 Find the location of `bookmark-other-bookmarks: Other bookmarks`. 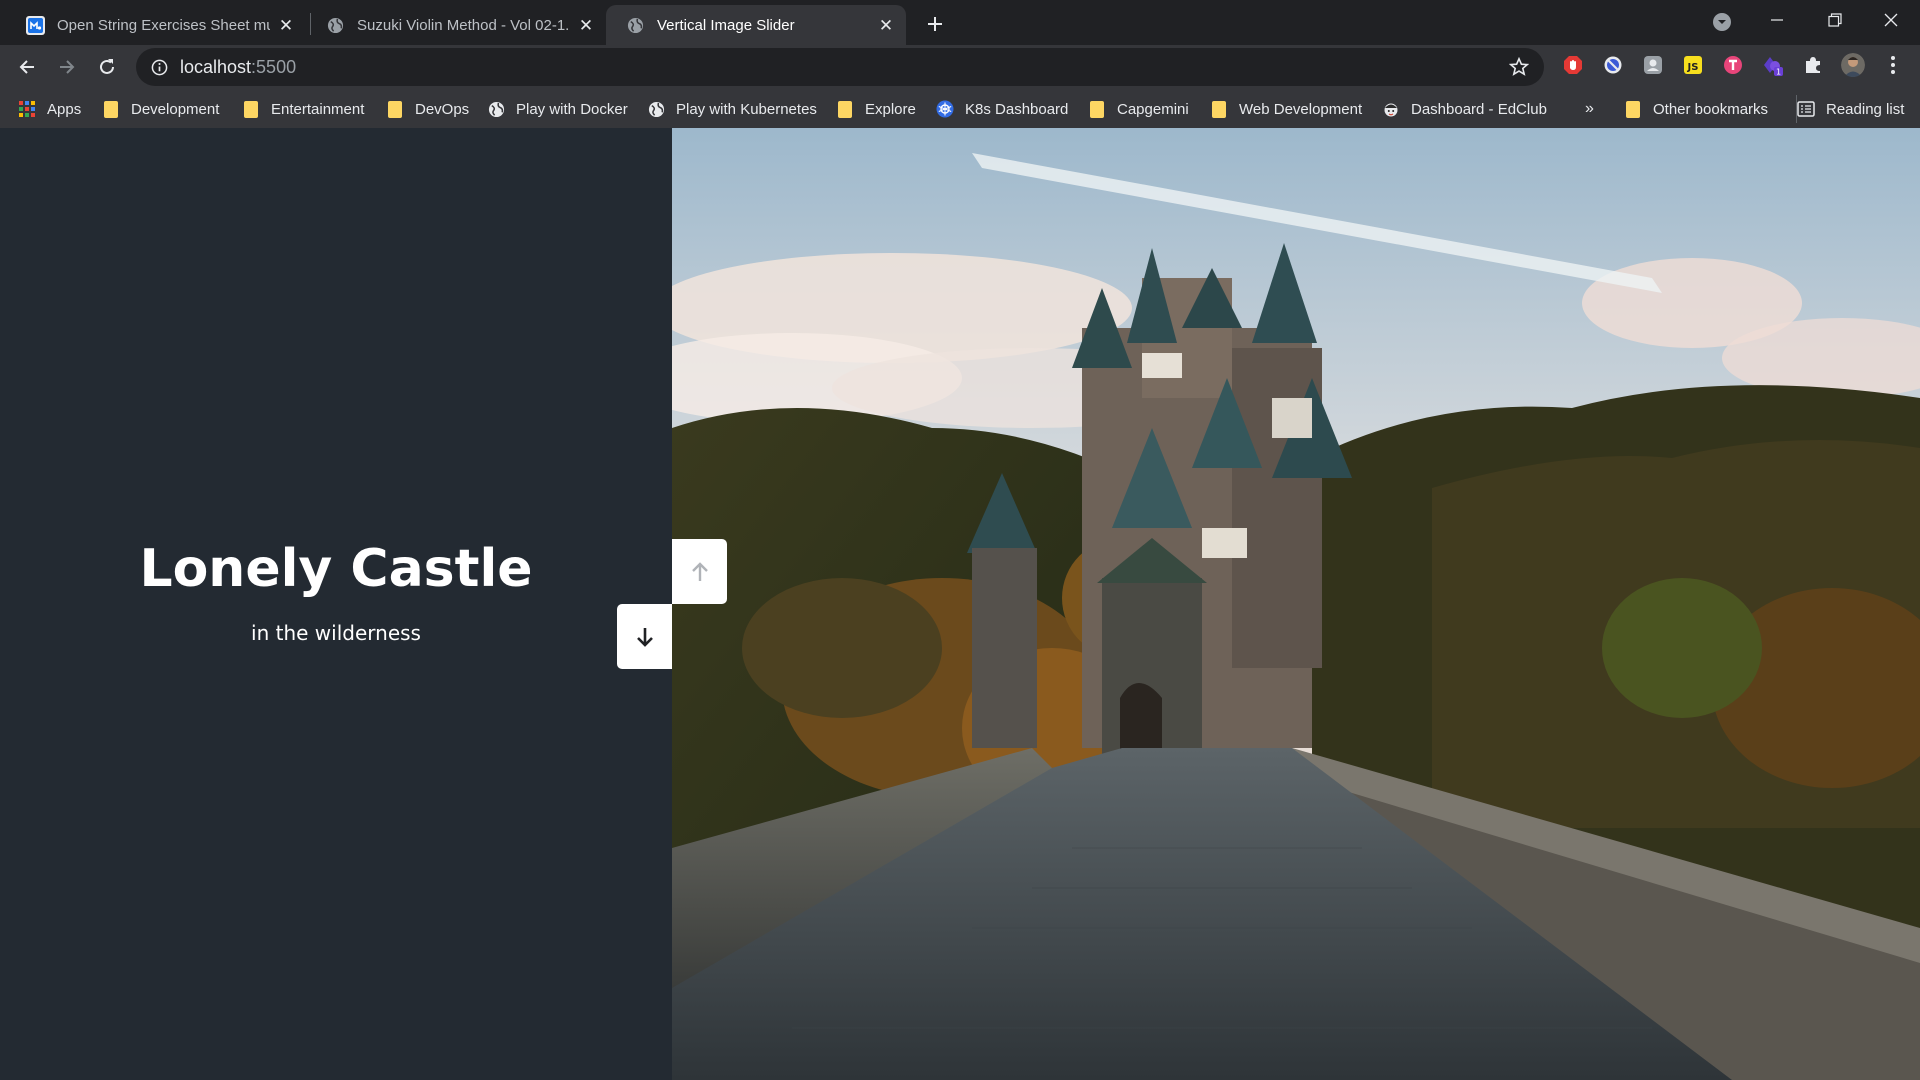

bookmark-other-bookmarks: Other bookmarks is located at coordinates (1696, 109).